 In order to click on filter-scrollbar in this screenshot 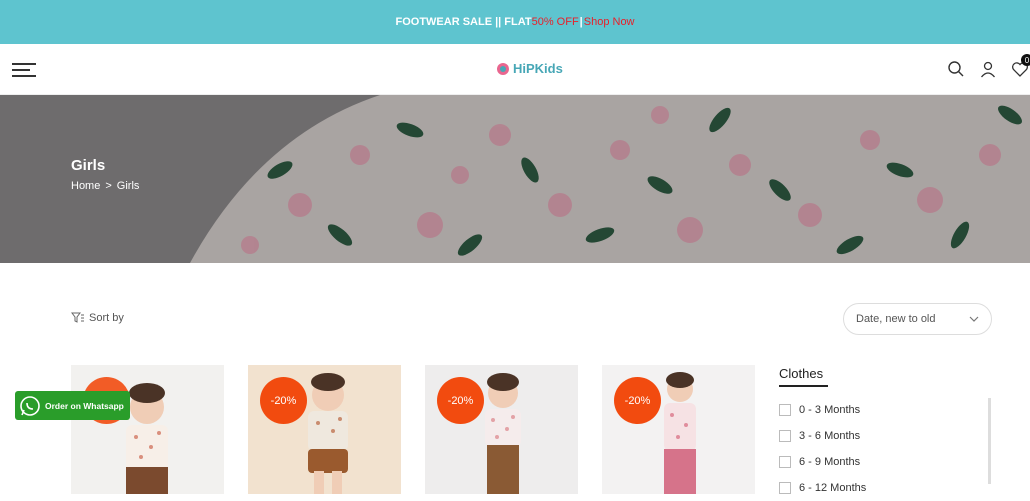, I will do `click(989, 441)`.